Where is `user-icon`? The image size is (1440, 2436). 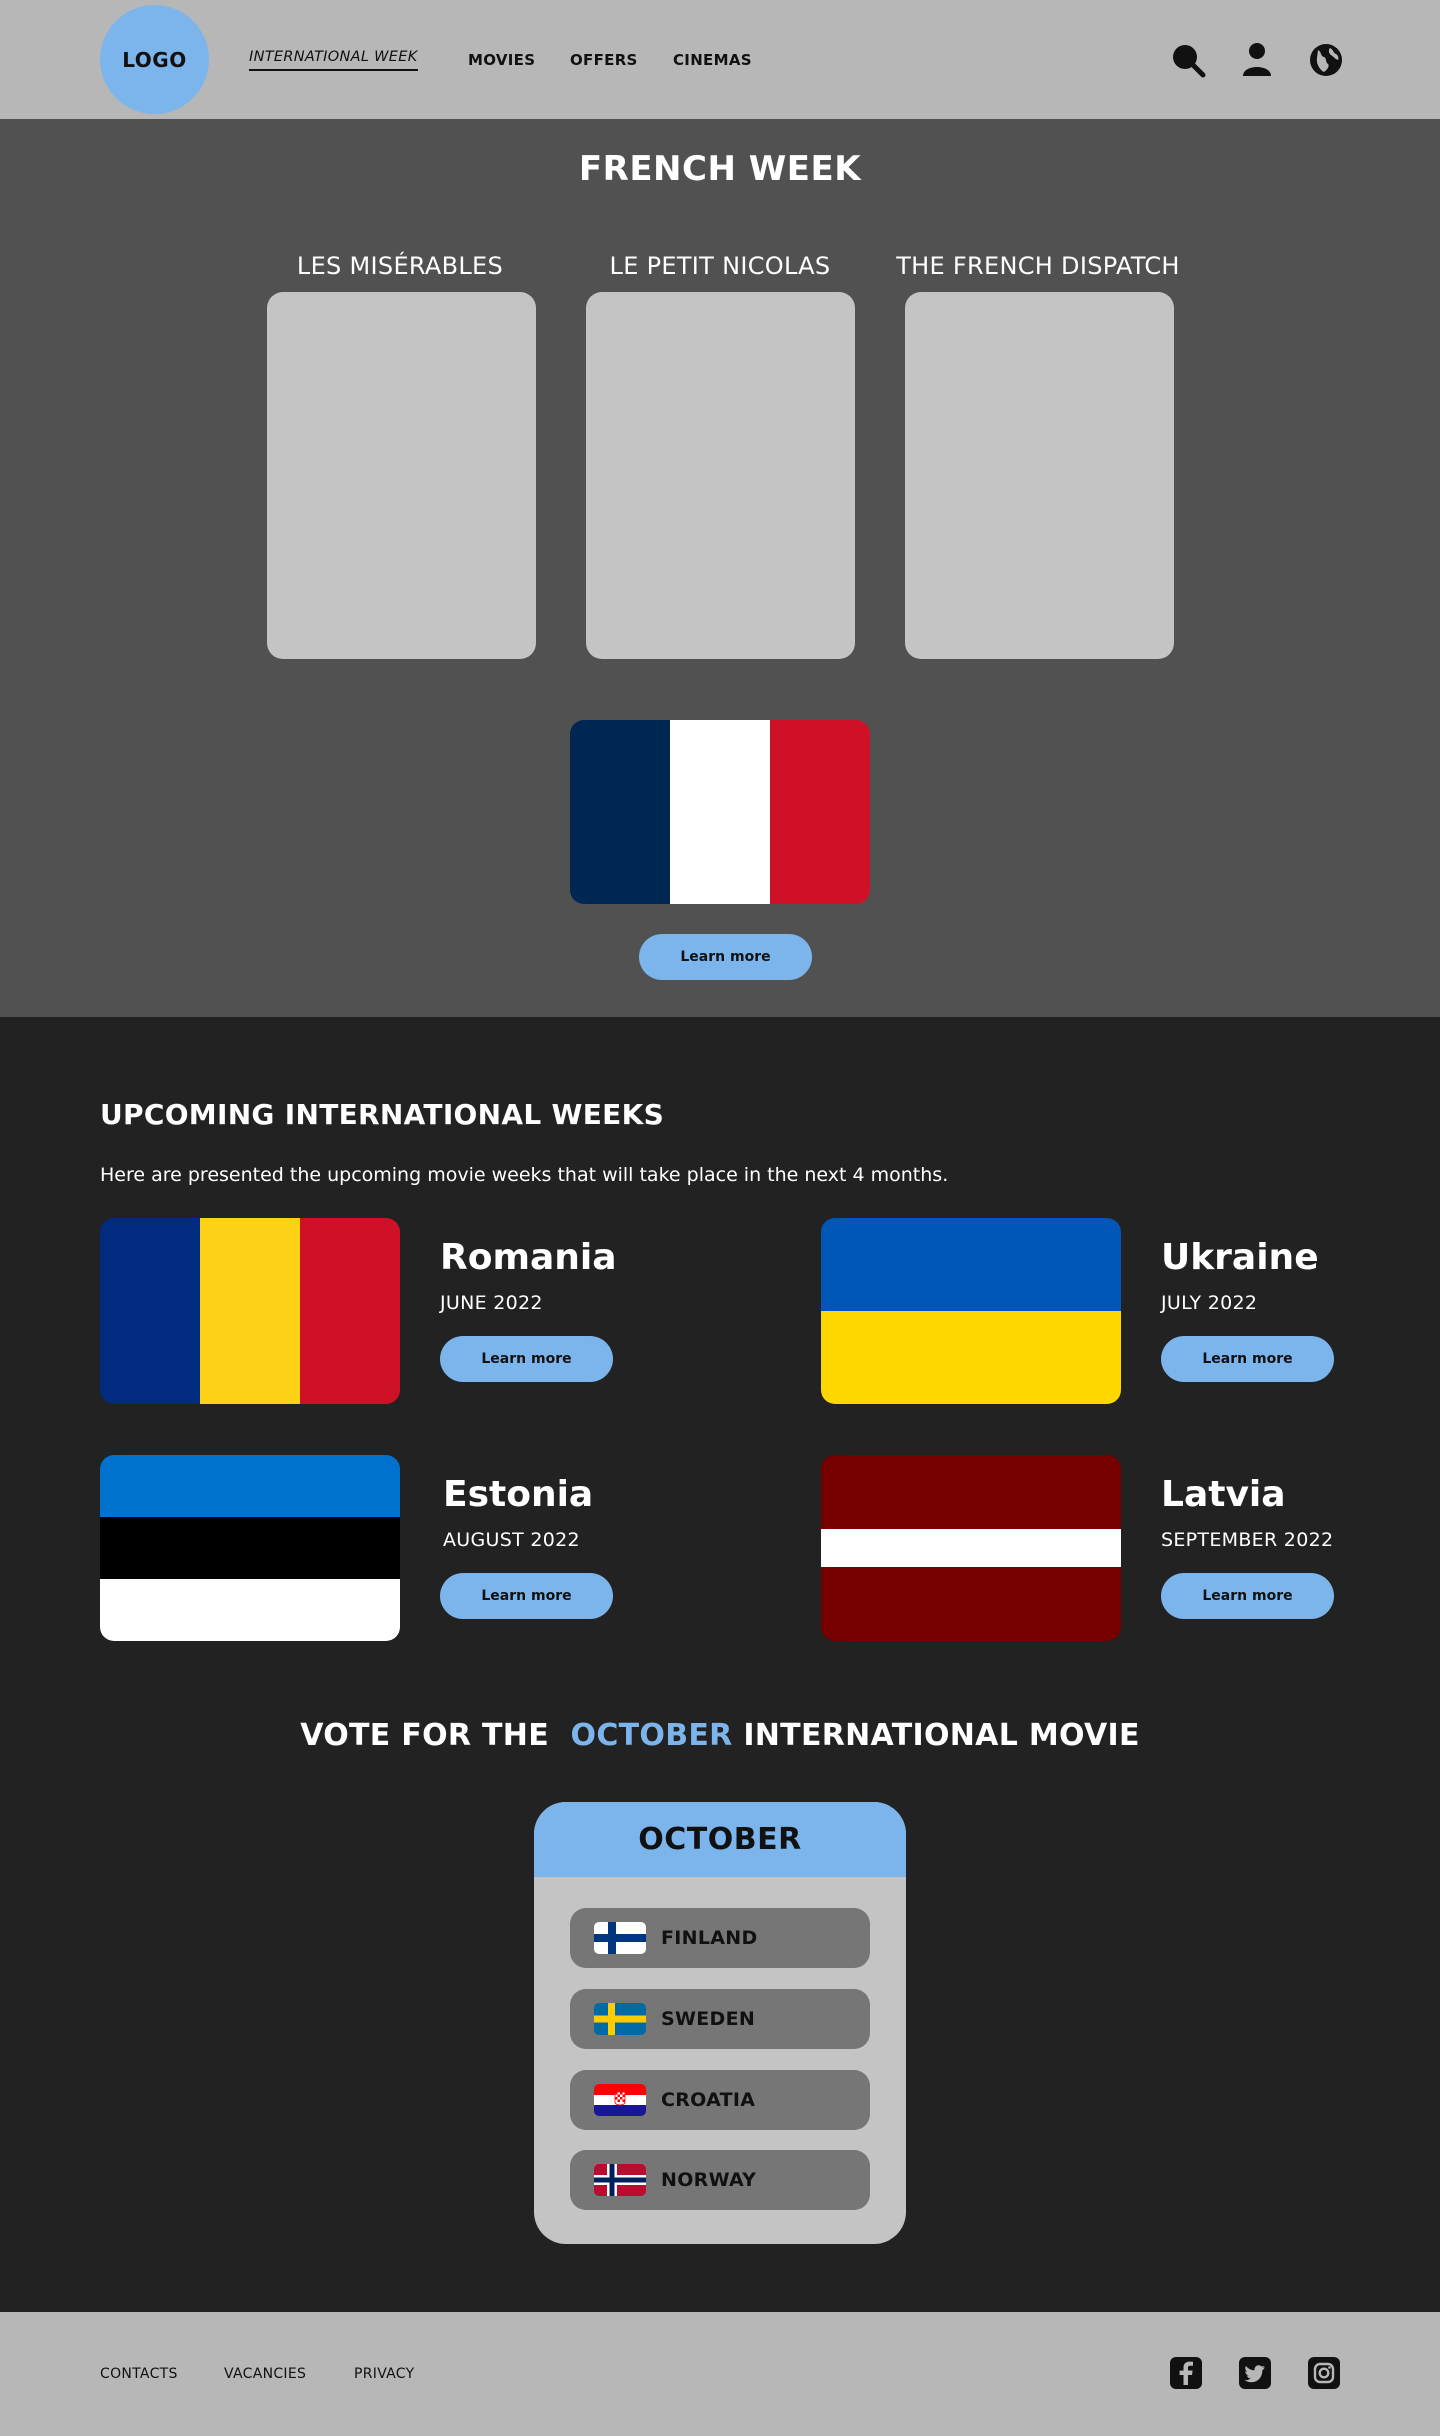
user-icon is located at coordinates (1257, 60).